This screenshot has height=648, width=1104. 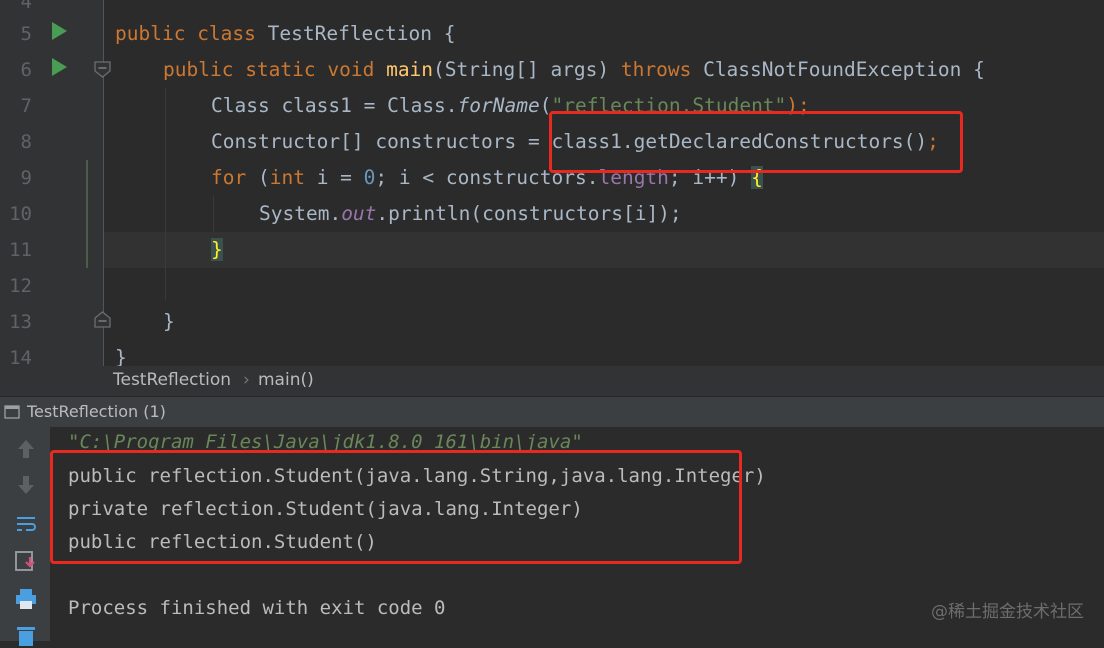 I want to click on vcs-change-marker, so click(x=87, y=214).